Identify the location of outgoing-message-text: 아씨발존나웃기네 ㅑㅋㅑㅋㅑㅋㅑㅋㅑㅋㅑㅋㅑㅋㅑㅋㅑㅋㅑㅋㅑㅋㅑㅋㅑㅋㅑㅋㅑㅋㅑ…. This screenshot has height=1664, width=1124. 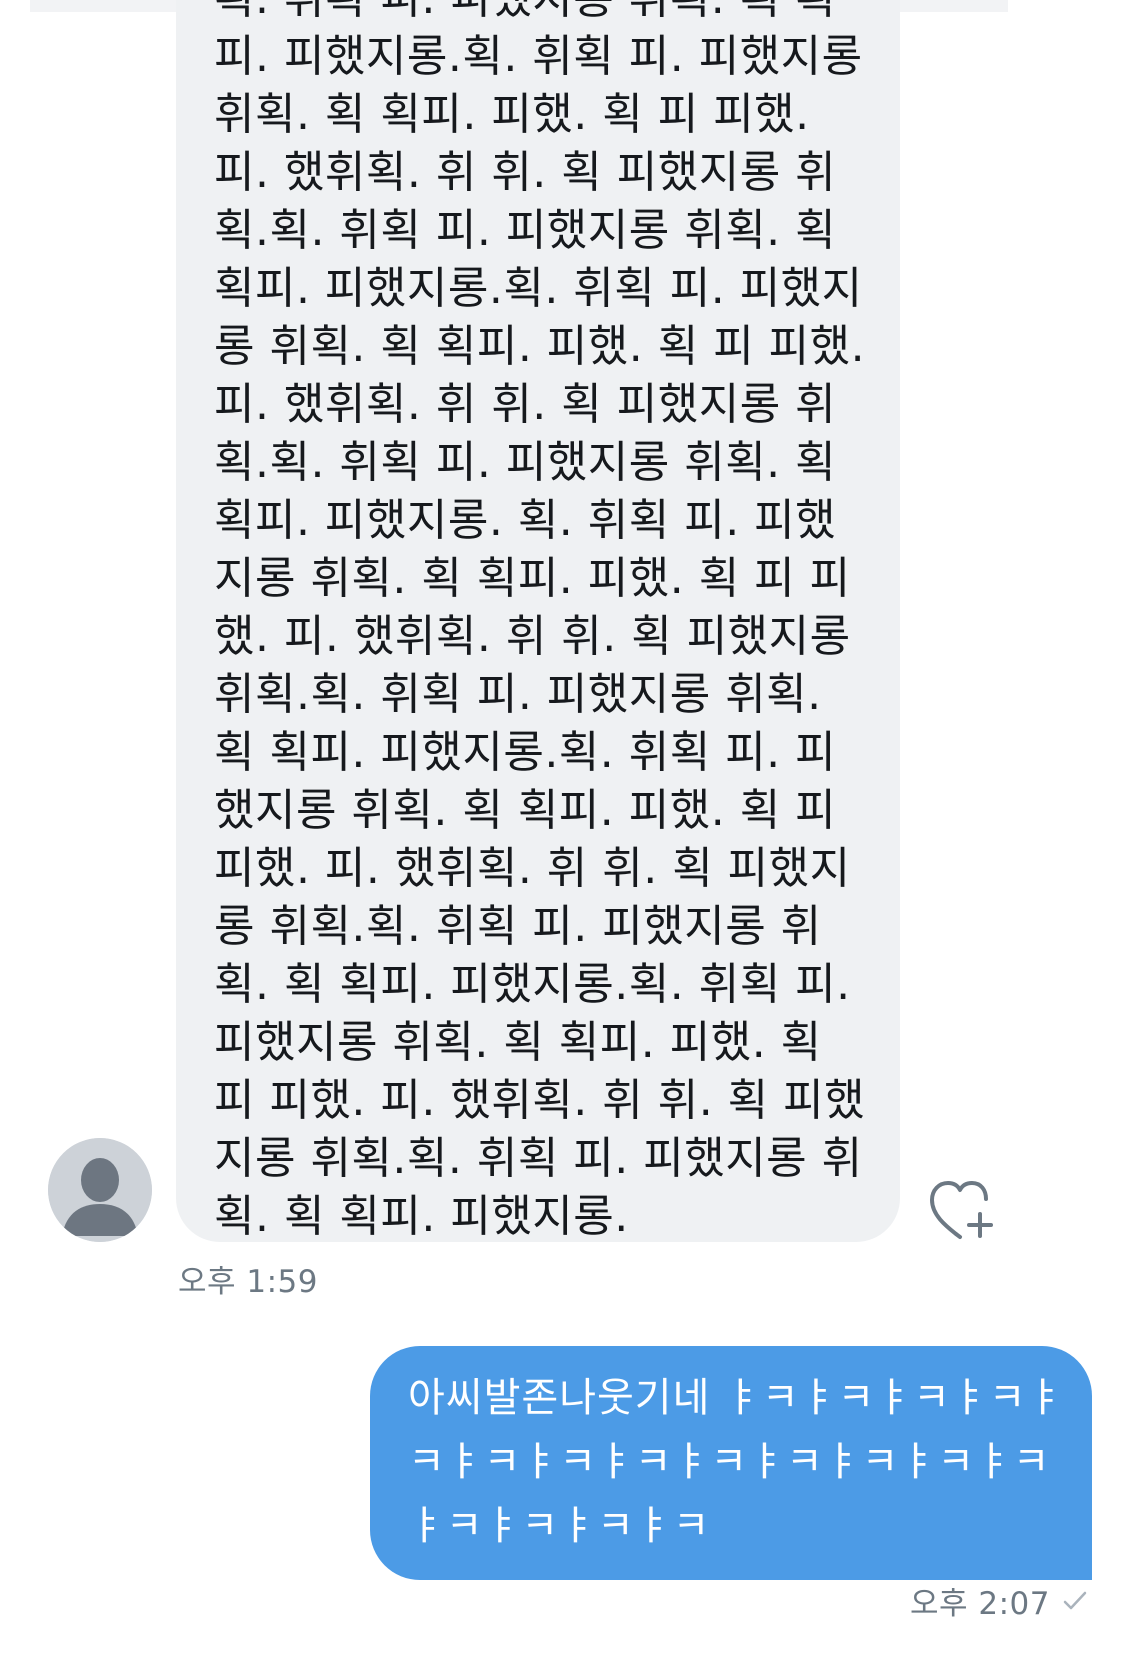
(736, 1462).